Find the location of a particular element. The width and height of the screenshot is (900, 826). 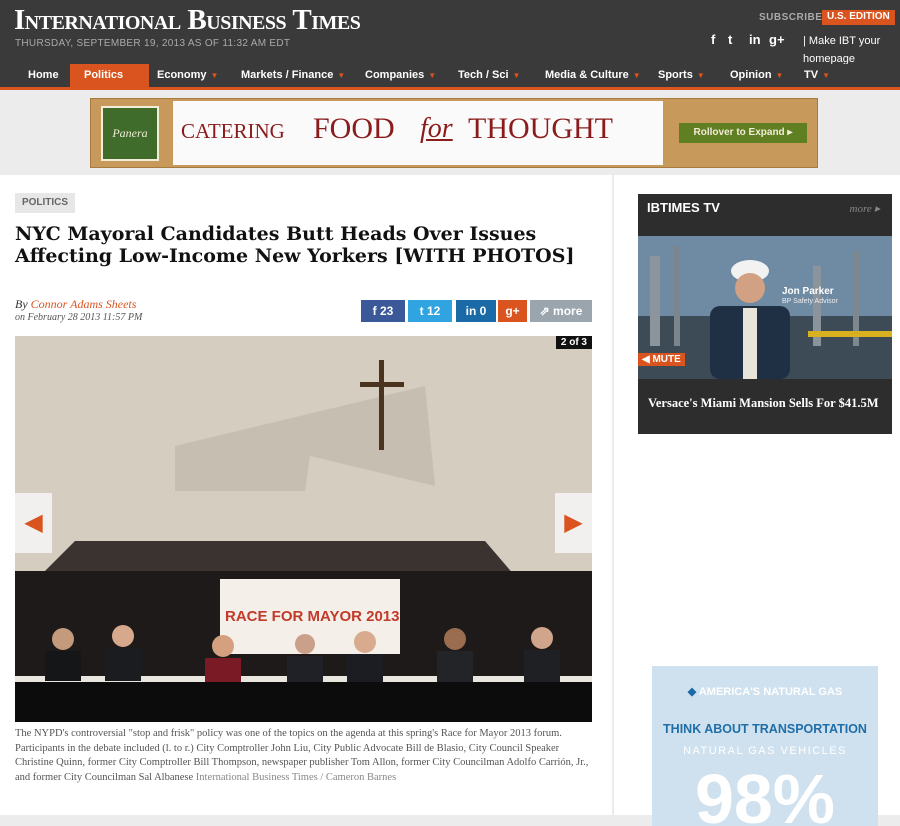

tv-video-player: Jon Parker BP Safety Advisor ◀ MUTE is located at coordinates (765, 307).